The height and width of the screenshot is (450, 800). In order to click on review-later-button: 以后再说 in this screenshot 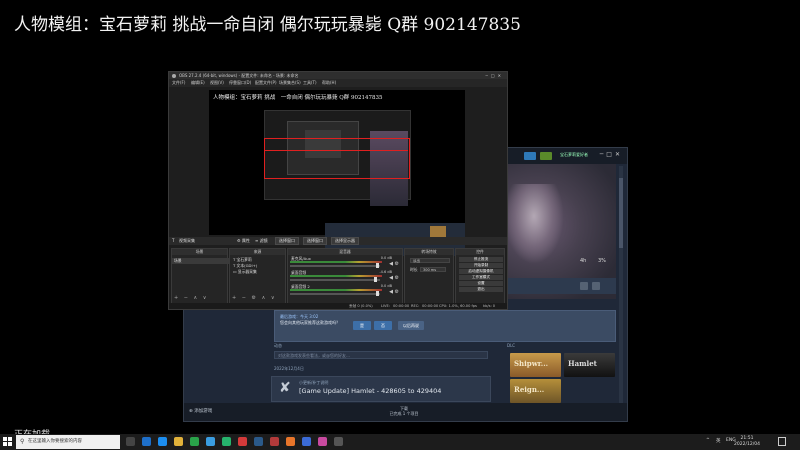, I will do `click(411, 325)`.